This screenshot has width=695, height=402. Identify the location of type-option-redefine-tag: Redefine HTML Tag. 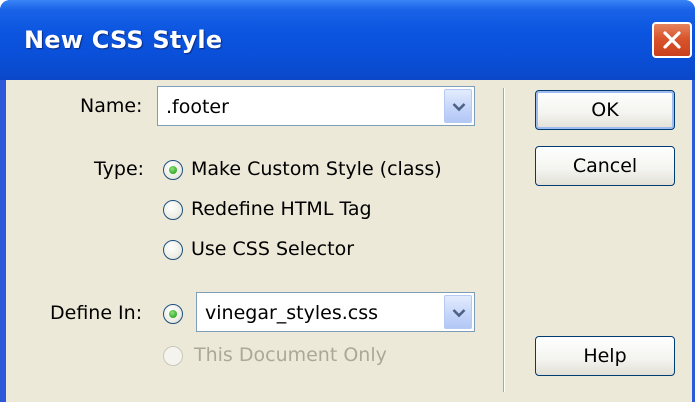
(281, 209).